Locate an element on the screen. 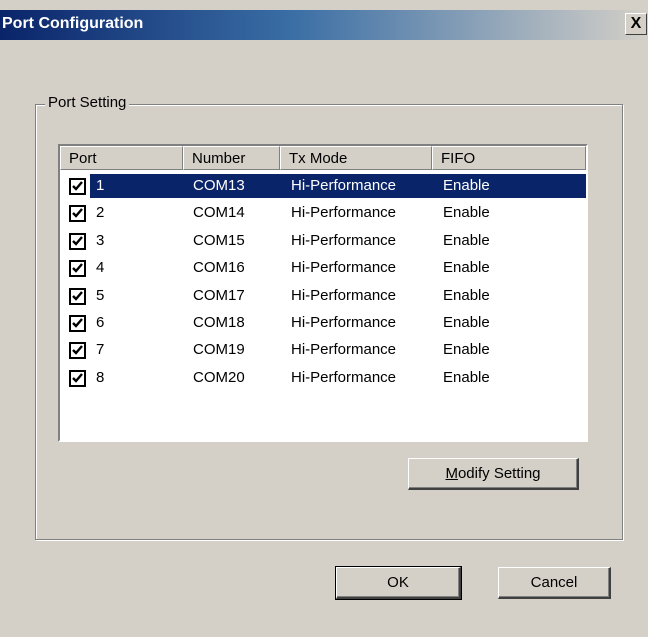  ok-button: OK is located at coordinates (398, 583).